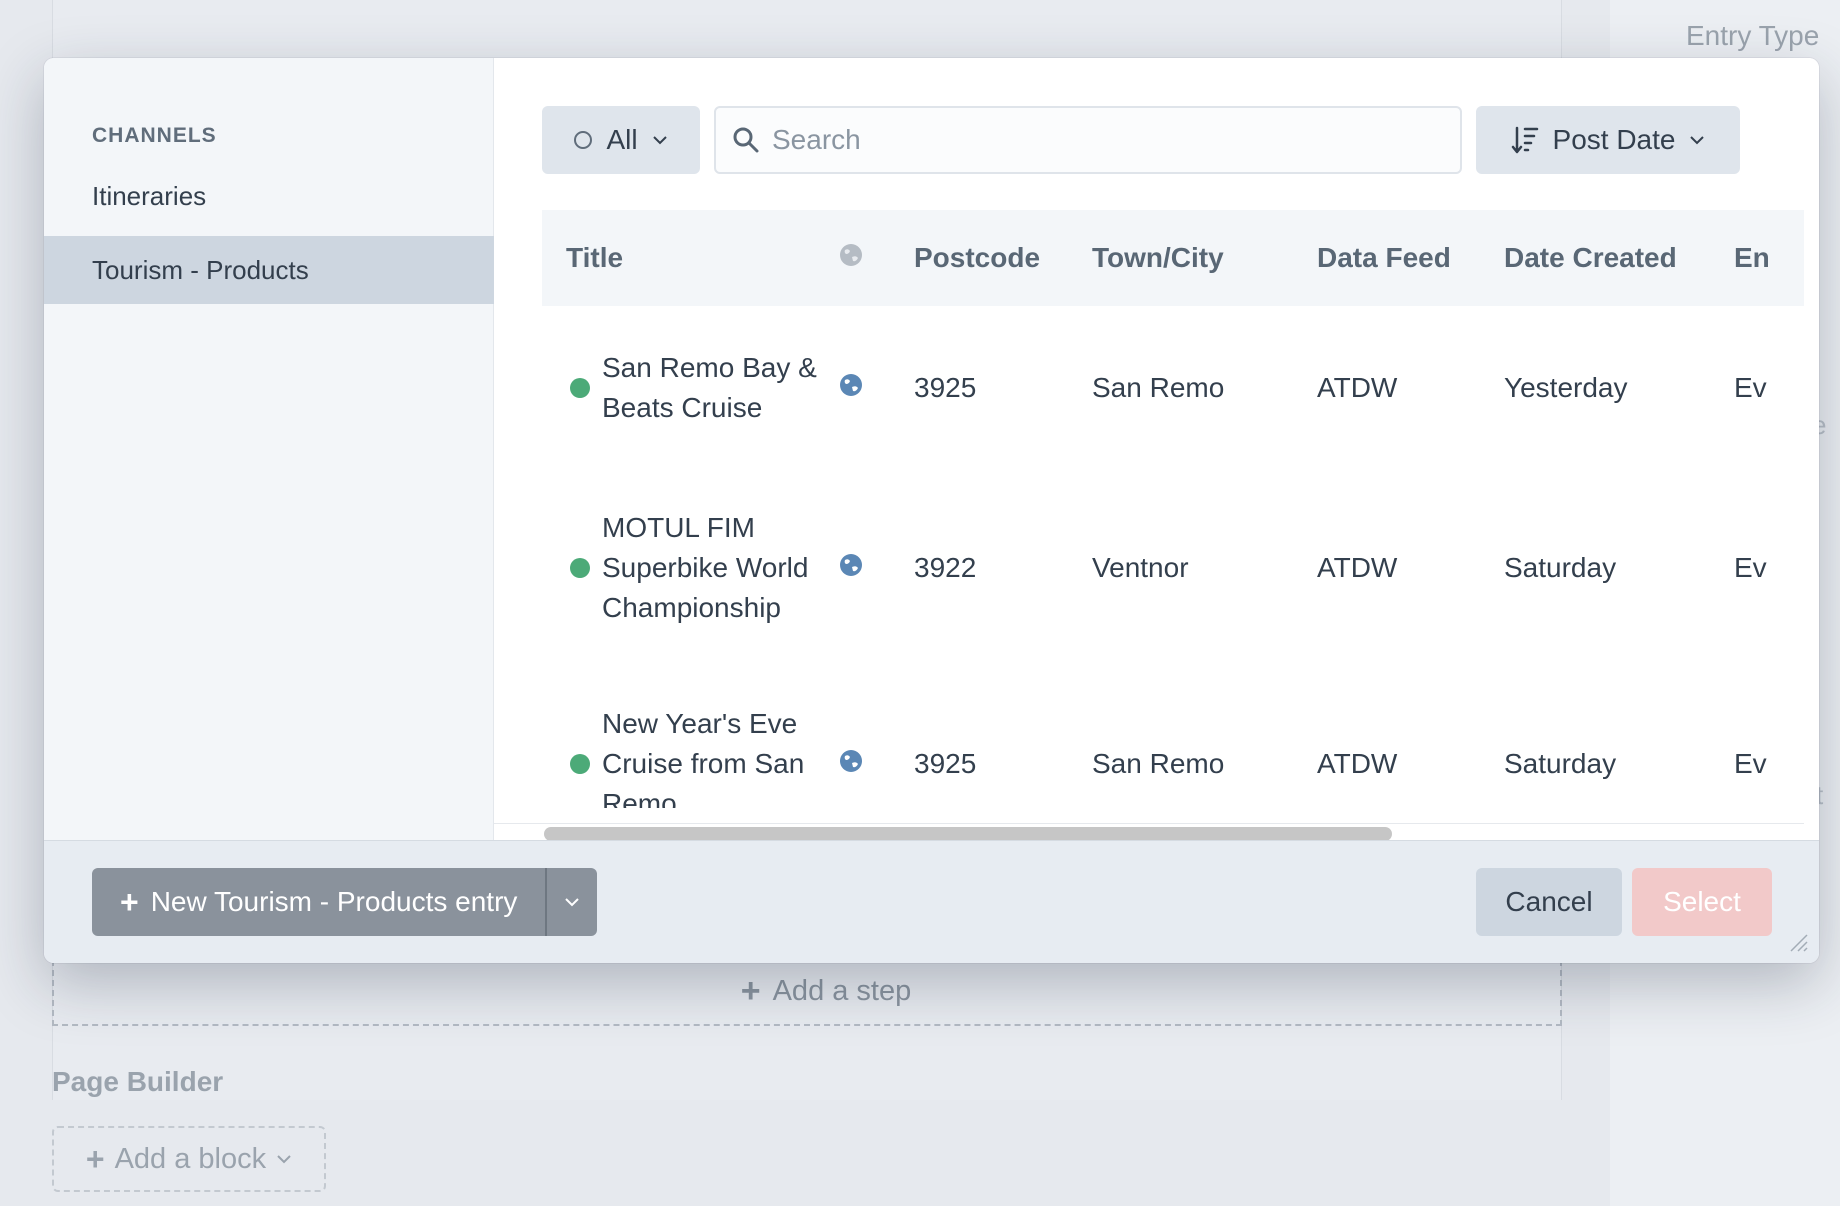  What do you see at coordinates (1116, 140) in the screenshot?
I see `search-input` at bounding box center [1116, 140].